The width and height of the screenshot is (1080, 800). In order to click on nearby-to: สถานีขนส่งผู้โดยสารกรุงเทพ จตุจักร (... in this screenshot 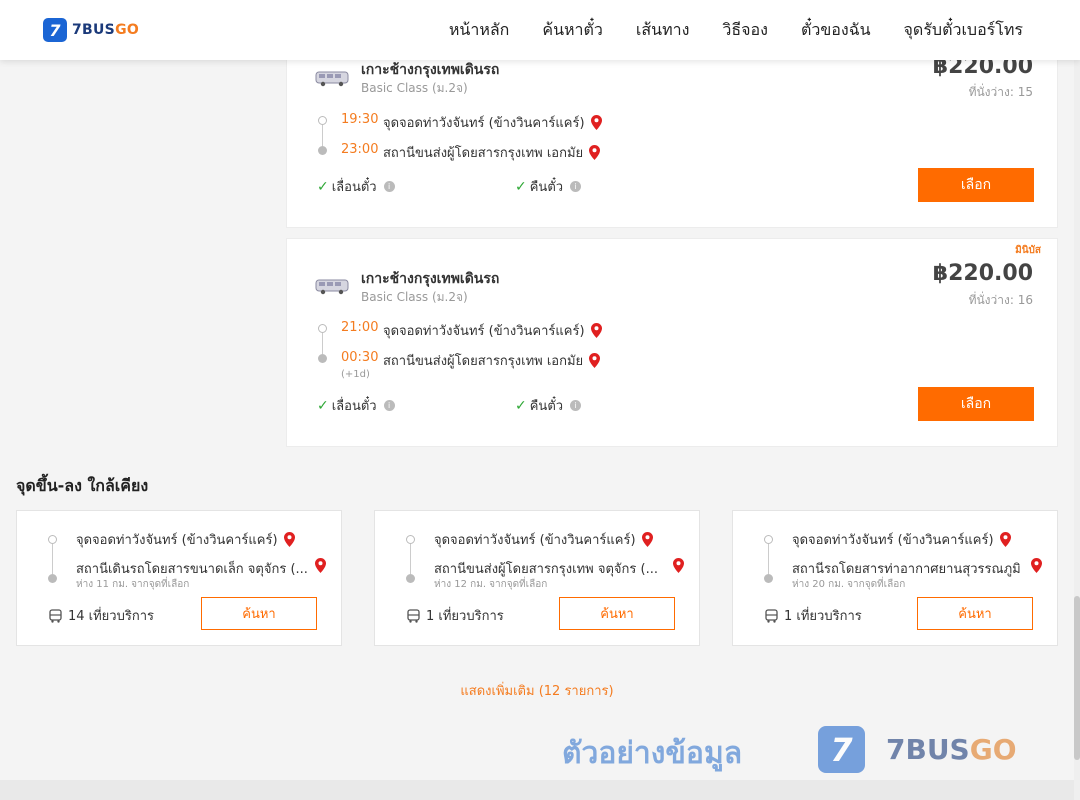, I will do `click(559, 568)`.